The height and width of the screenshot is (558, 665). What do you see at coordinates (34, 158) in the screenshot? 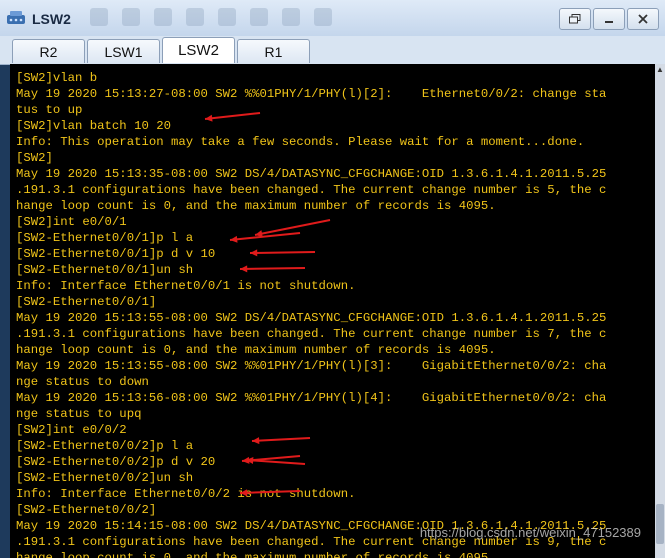
I see `terminal-line: [SW2]` at bounding box center [34, 158].